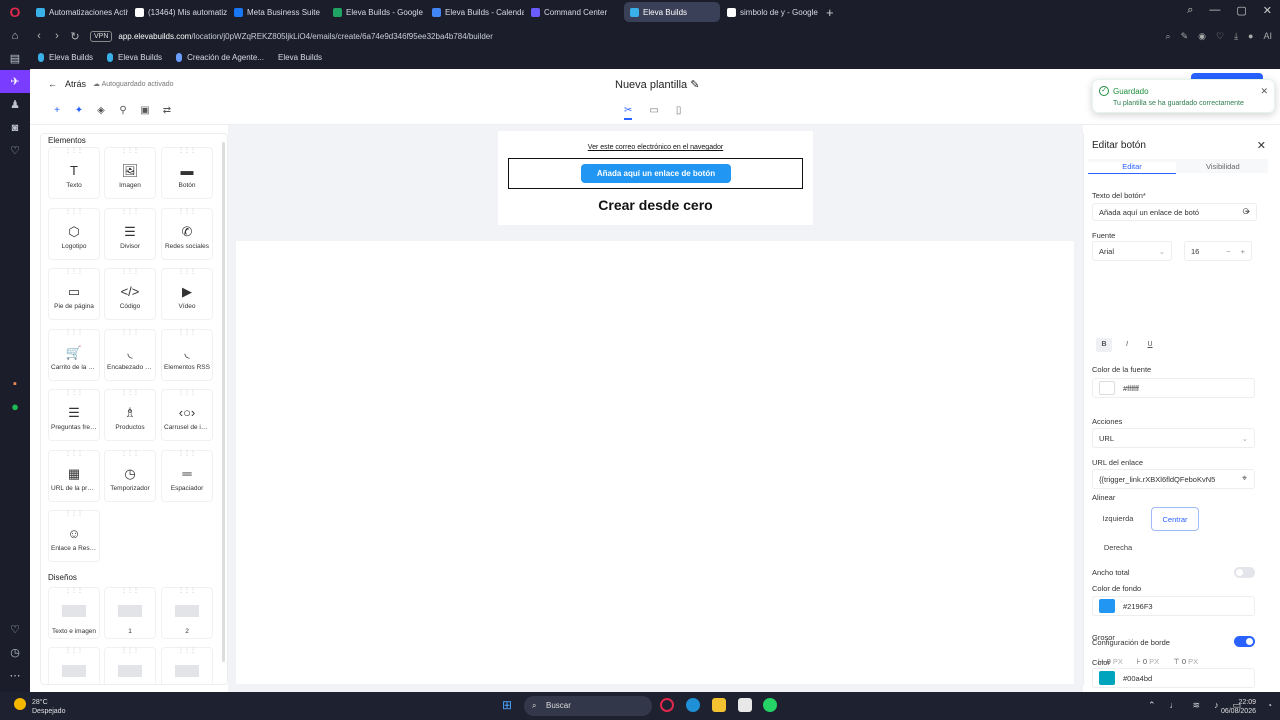  Describe the element at coordinates (1152, 705) in the screenshot. I see `tray-chevron-icon: ⌃` at that location.